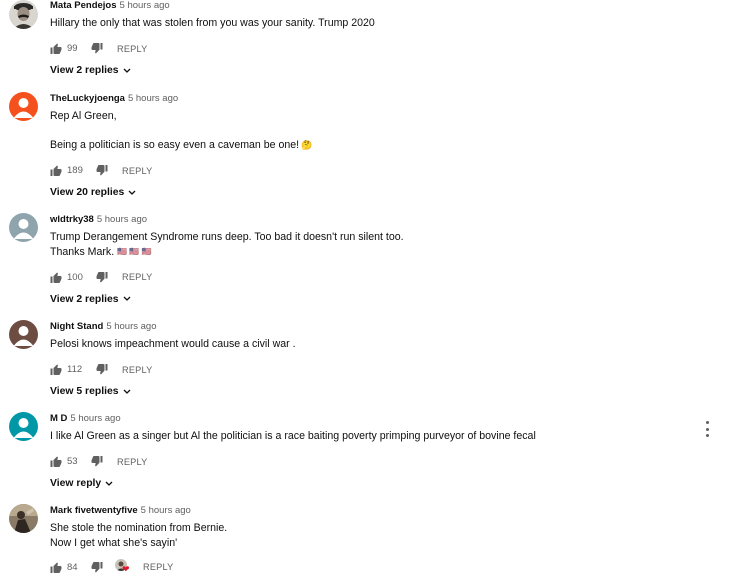 Image resolution: width=735 pixels, height=577 pixels. I want to click on like-count: 100, so click(75, 277).